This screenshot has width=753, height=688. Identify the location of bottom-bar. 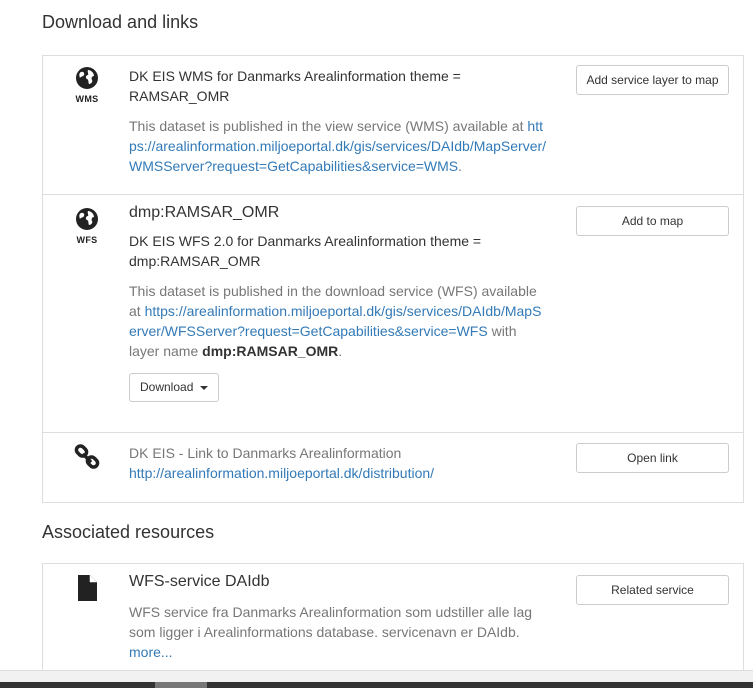
(376, 685).